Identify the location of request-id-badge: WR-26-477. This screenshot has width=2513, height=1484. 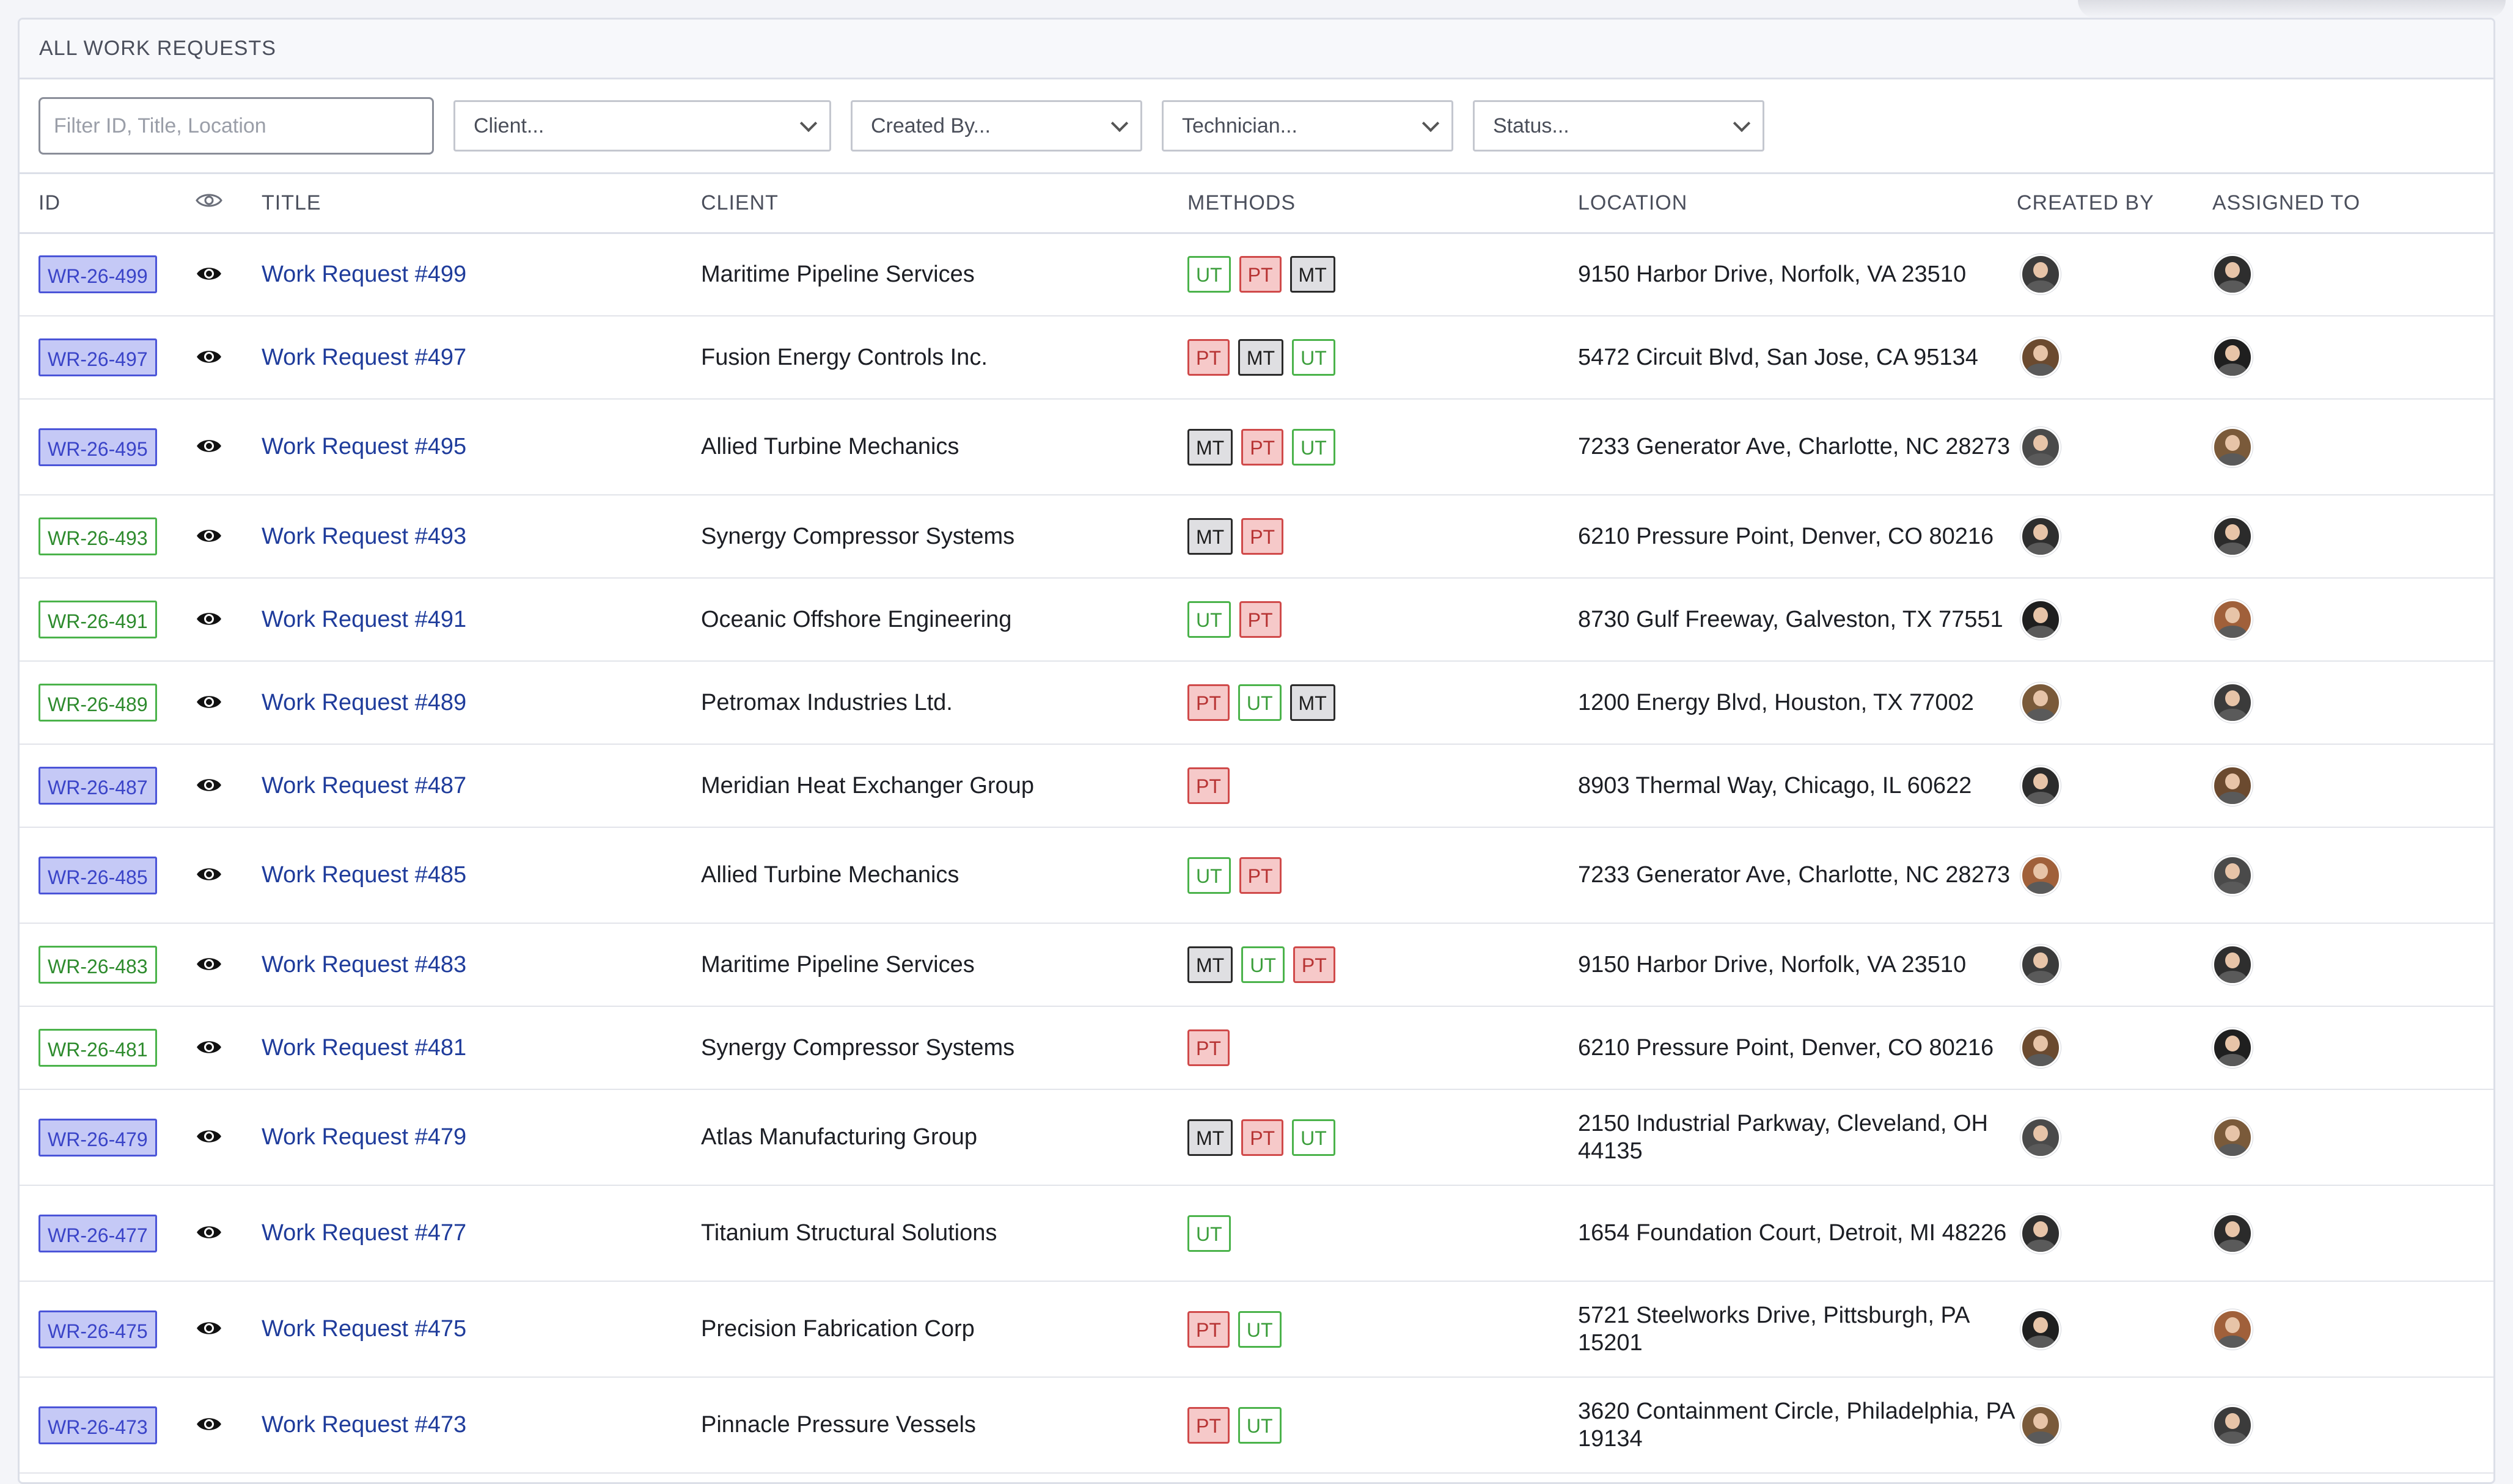
(98, 1233).